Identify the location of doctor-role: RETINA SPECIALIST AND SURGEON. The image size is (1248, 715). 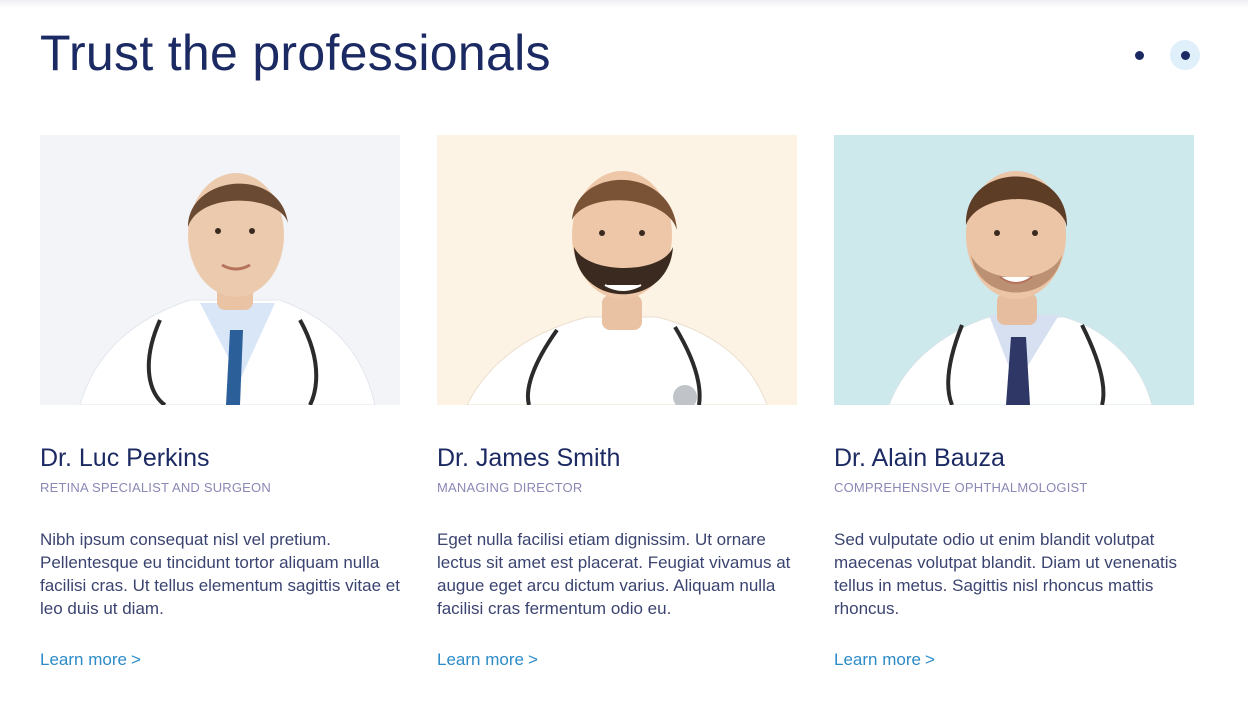
(155, 487).